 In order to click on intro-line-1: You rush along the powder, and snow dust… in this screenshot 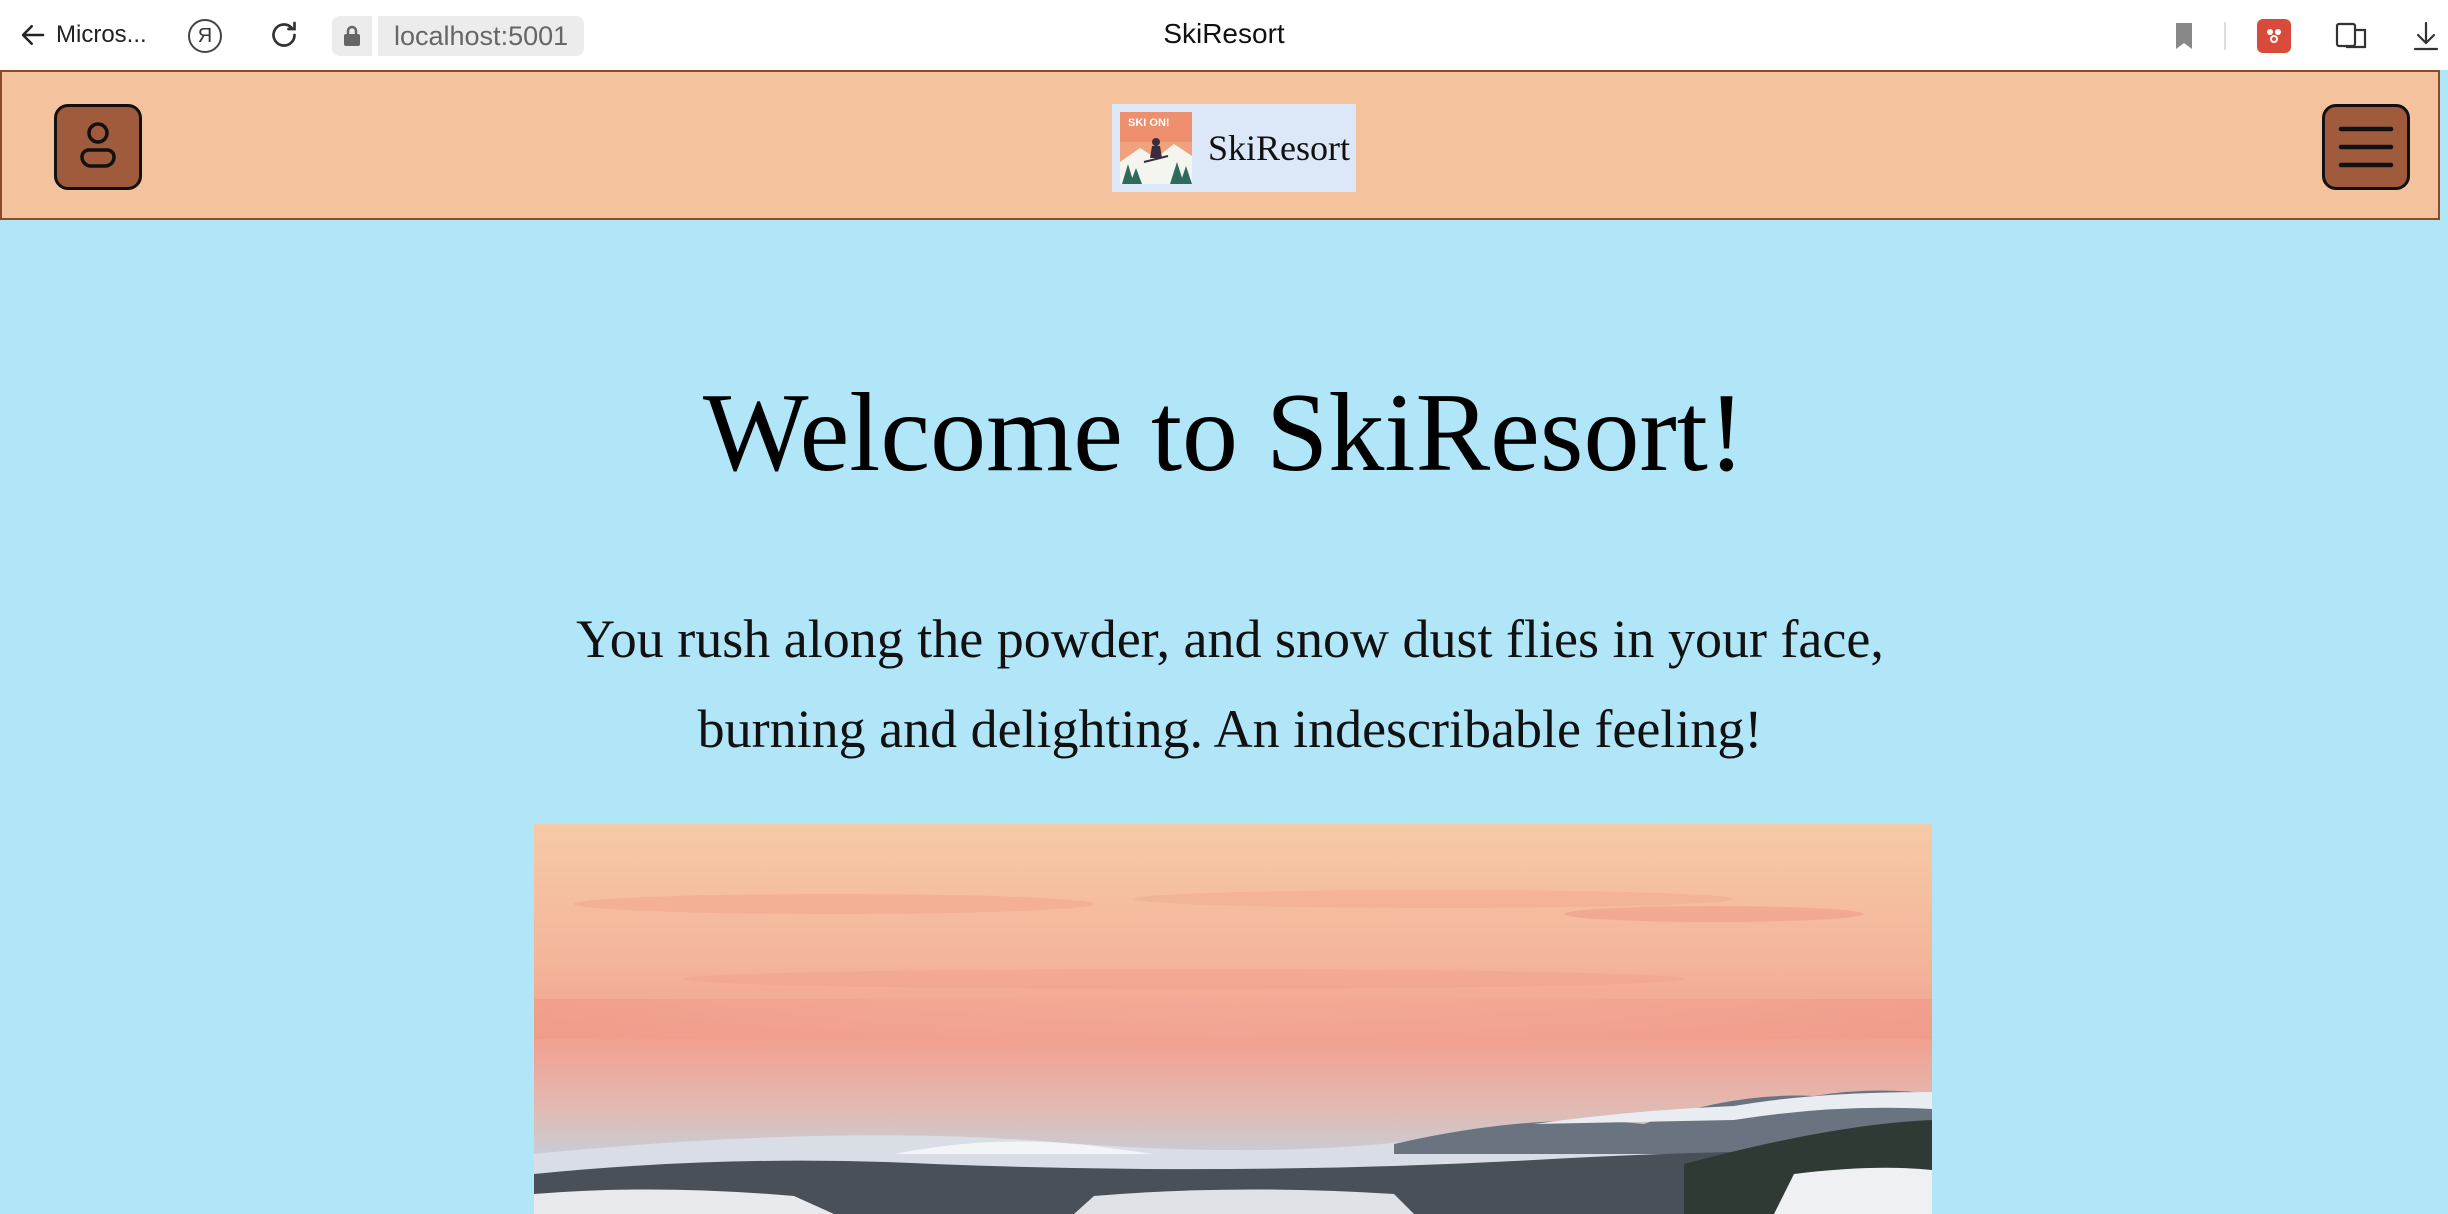, I will do `click(1230, 639)`.